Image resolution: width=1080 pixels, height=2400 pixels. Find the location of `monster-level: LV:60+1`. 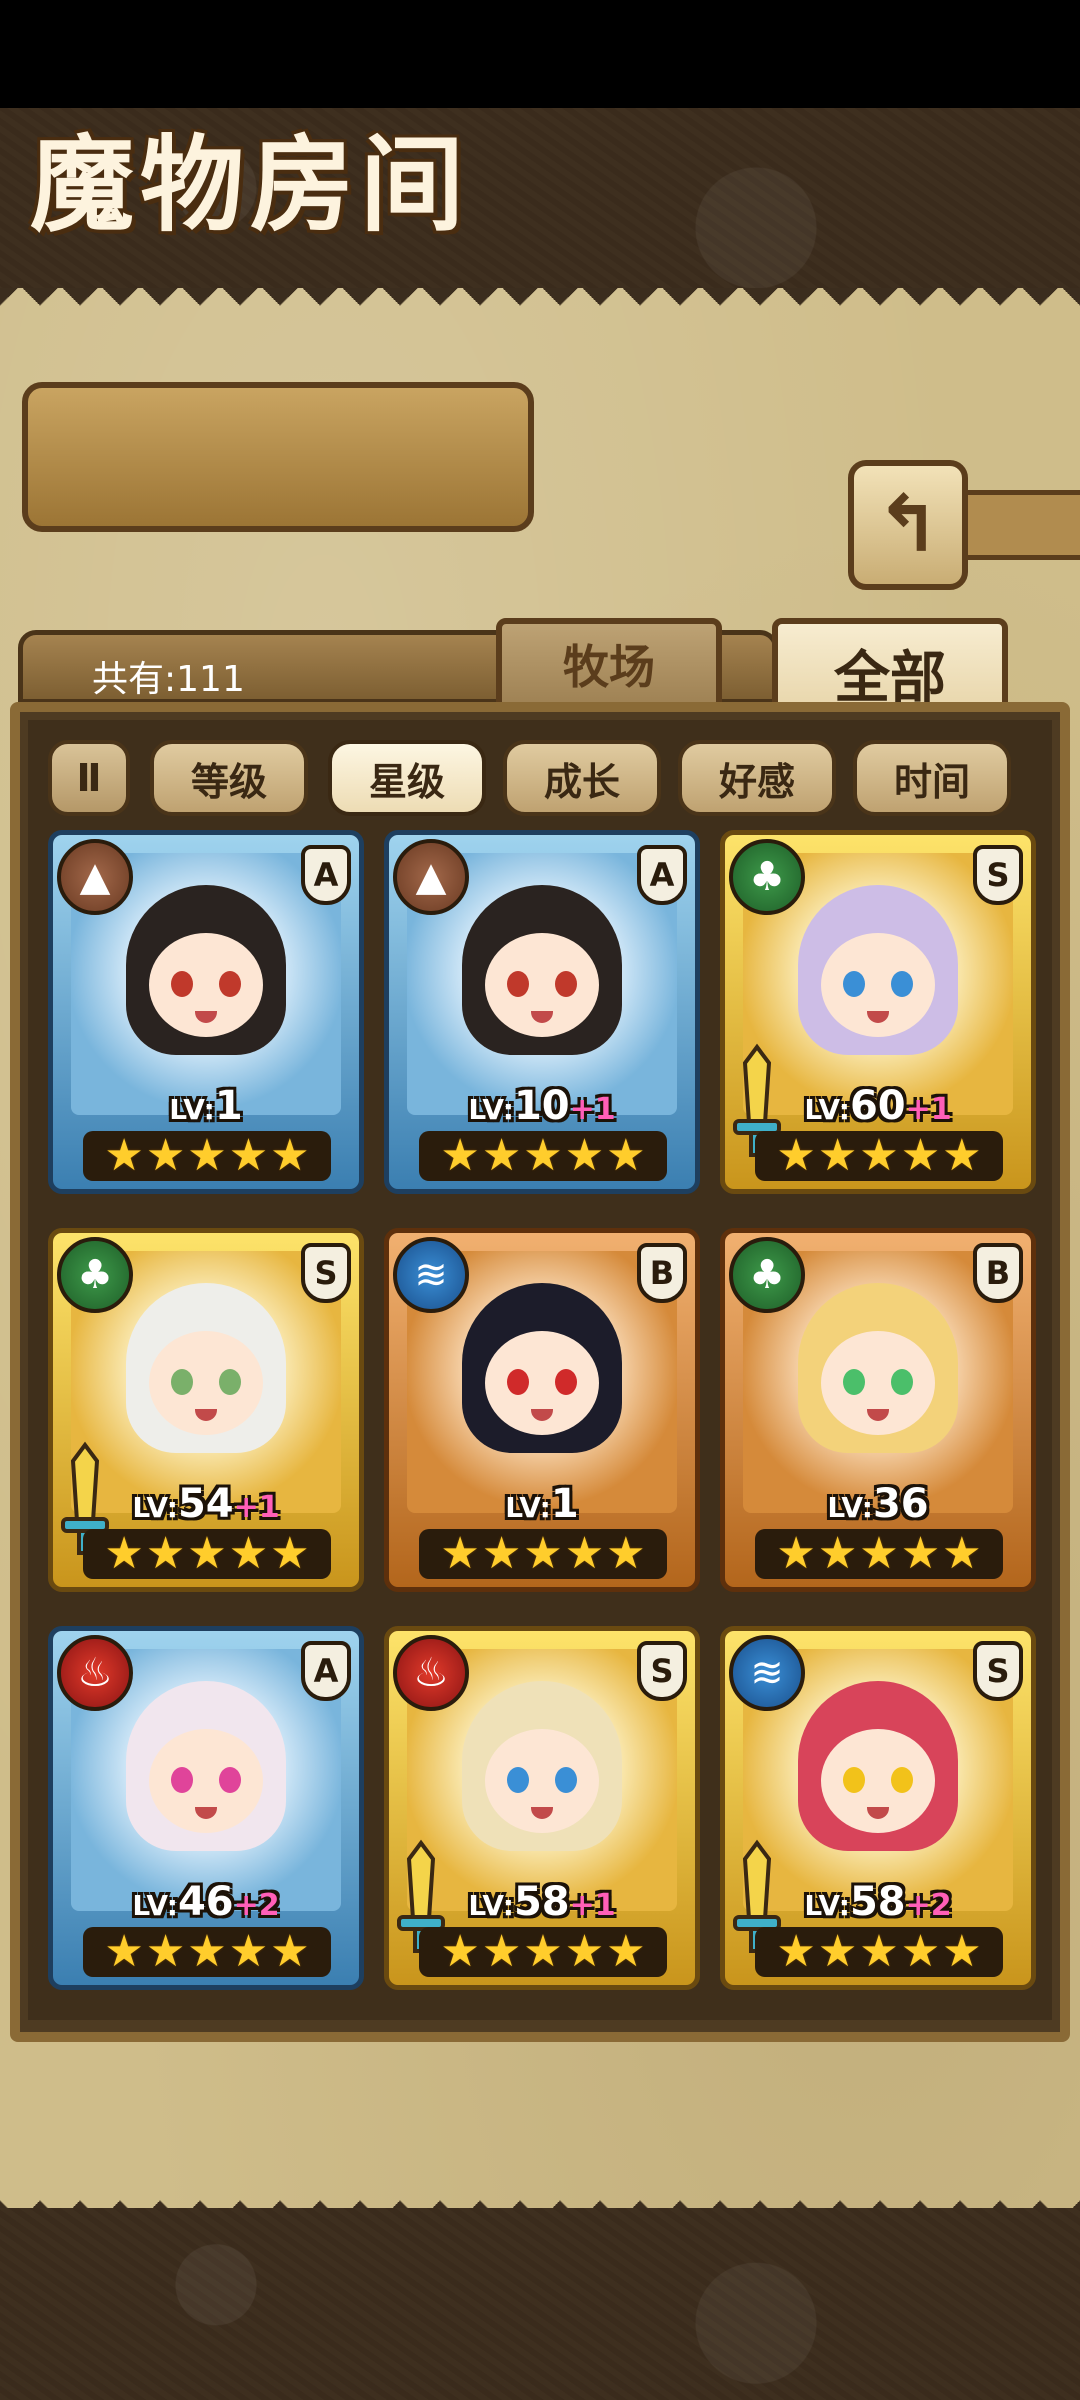

monster-level: LV:60+1 is located at coordinates (878, 1106).